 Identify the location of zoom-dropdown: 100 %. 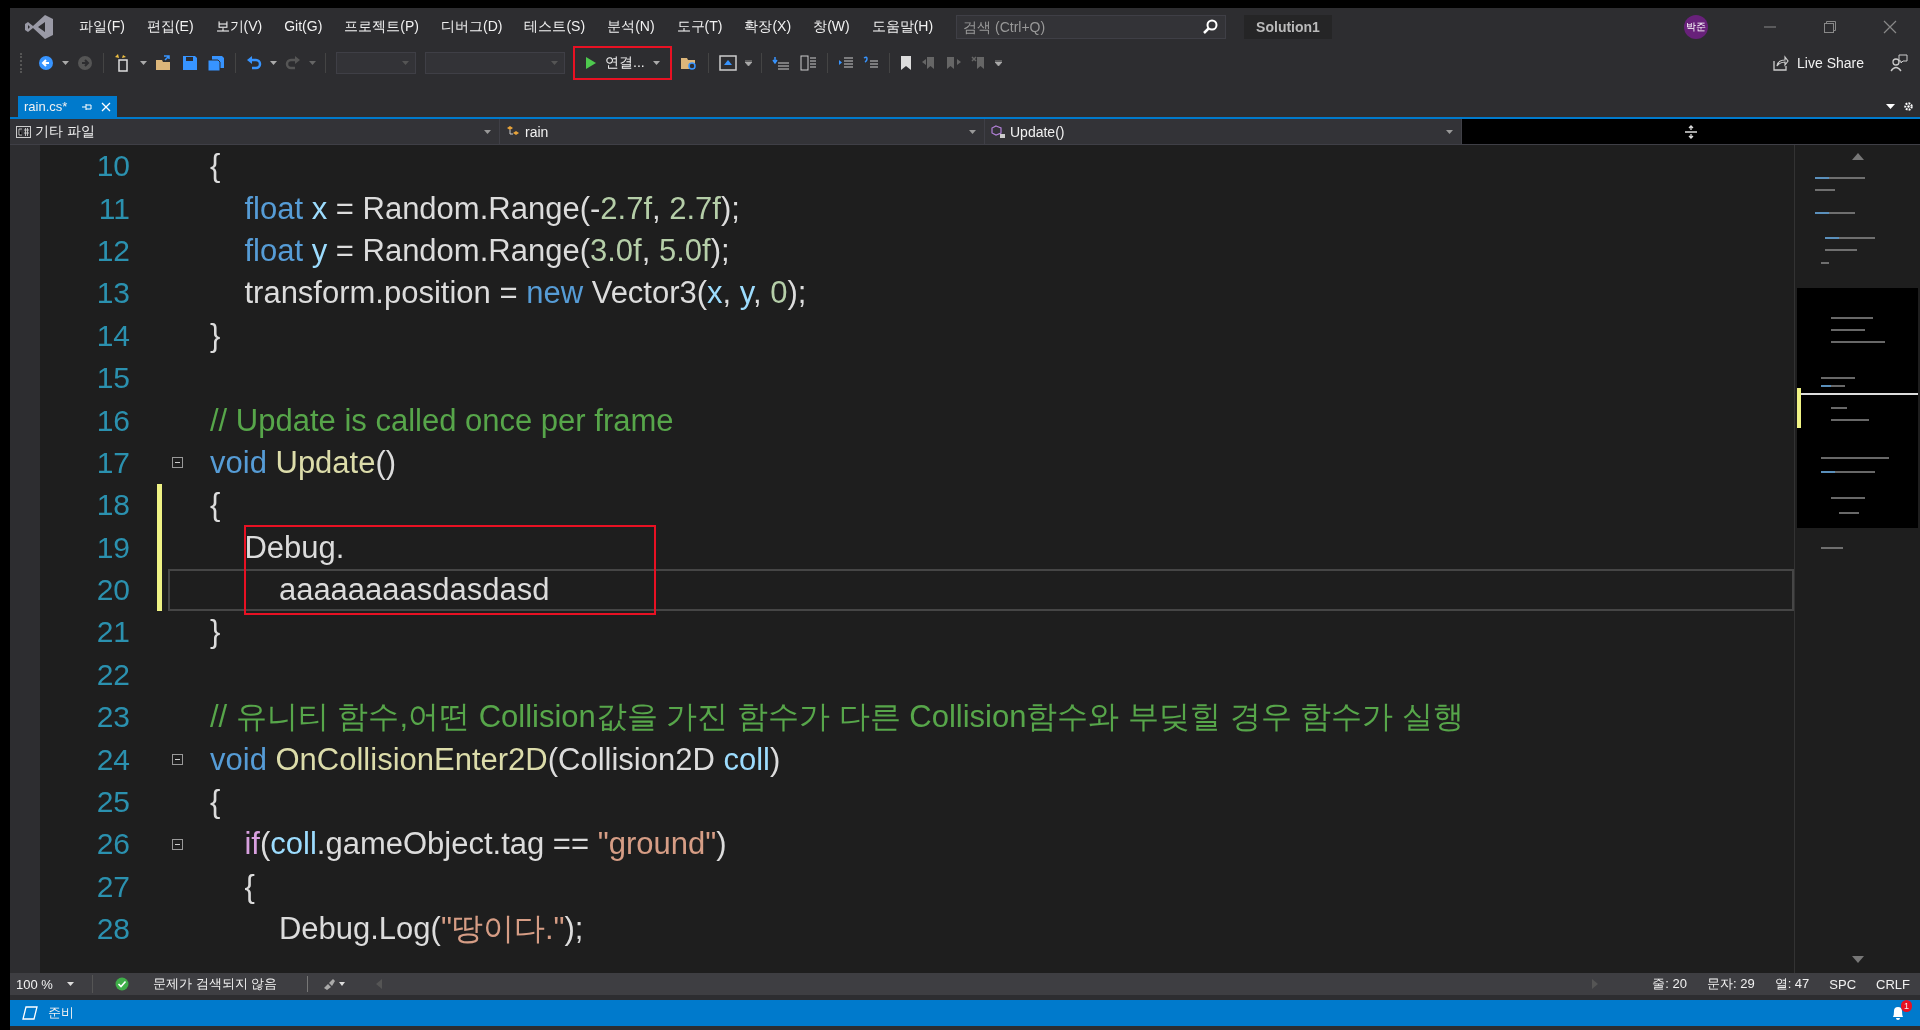
(51, 984).